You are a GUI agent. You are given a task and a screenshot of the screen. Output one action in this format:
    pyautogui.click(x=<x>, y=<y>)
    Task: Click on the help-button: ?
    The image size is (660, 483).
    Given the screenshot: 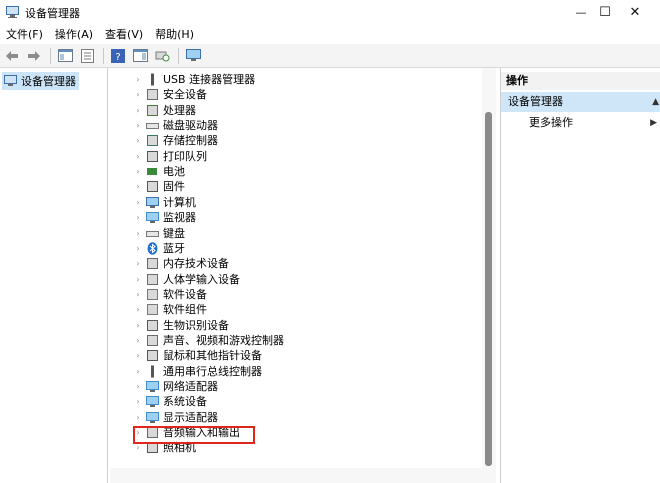 What is the action you would take?
    pyautogui.click(x=118, y=56)
    